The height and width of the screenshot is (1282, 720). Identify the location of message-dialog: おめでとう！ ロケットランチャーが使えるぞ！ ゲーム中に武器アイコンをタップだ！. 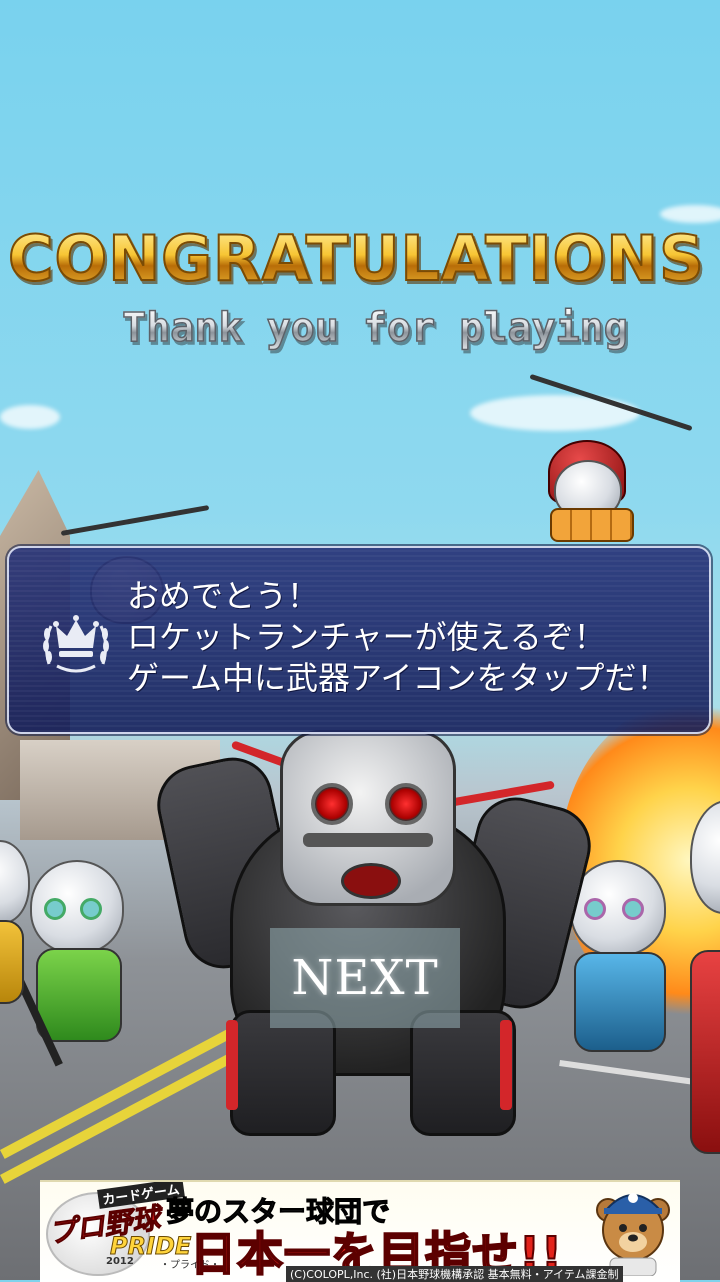
(359, 640).